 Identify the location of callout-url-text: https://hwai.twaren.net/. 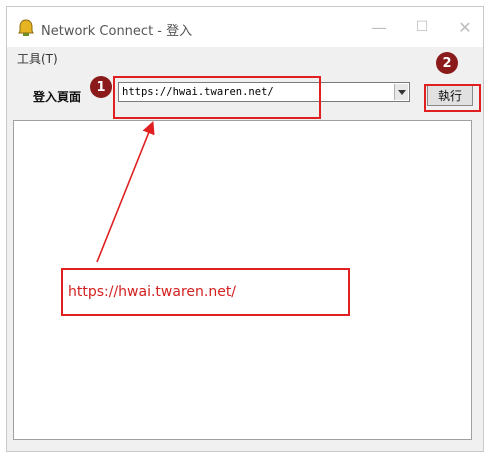
(152, 292).